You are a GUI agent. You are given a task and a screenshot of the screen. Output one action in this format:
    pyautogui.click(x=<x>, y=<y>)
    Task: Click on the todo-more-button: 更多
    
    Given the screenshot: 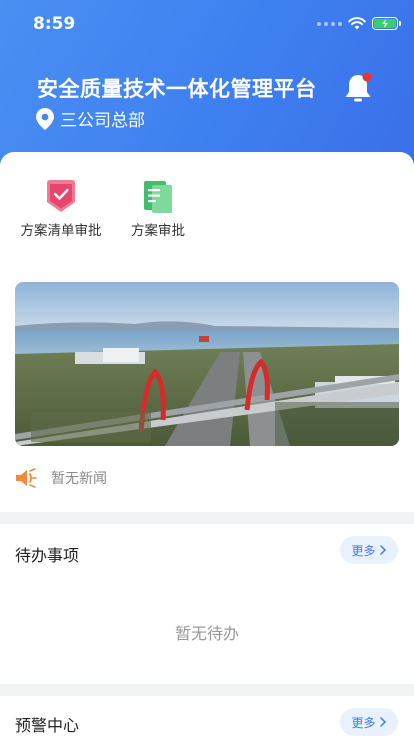 What is the action you would take?
    pyautogui.click(x=369, y=550)
    